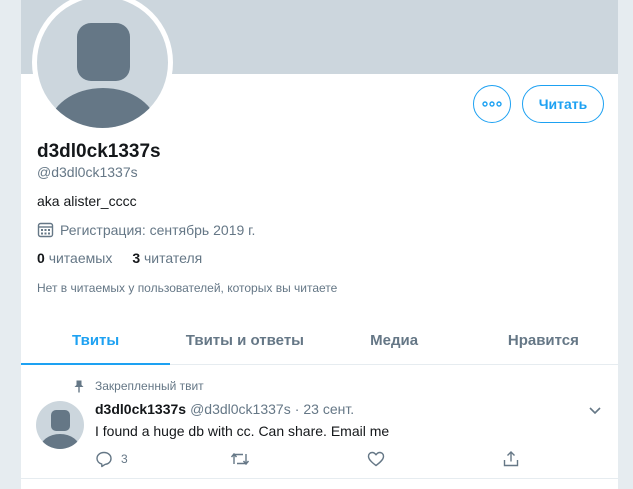  What do you see at coordinates (99, 151) in the screenshot?
I see `profile-name: d3dl0ck1337s` at bounding box center [99, 151].